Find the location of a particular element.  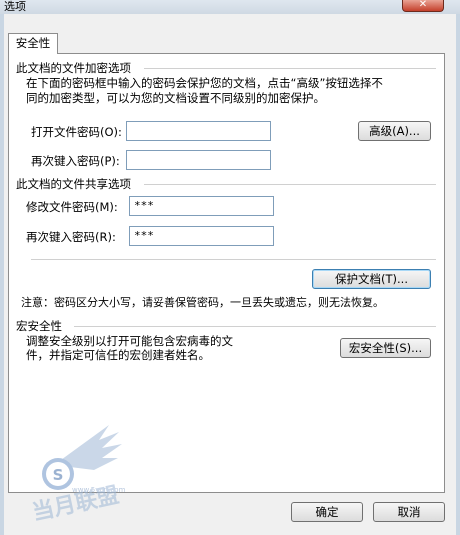

title-bar: 选项 ✕ is located at coordinates (230, 7).